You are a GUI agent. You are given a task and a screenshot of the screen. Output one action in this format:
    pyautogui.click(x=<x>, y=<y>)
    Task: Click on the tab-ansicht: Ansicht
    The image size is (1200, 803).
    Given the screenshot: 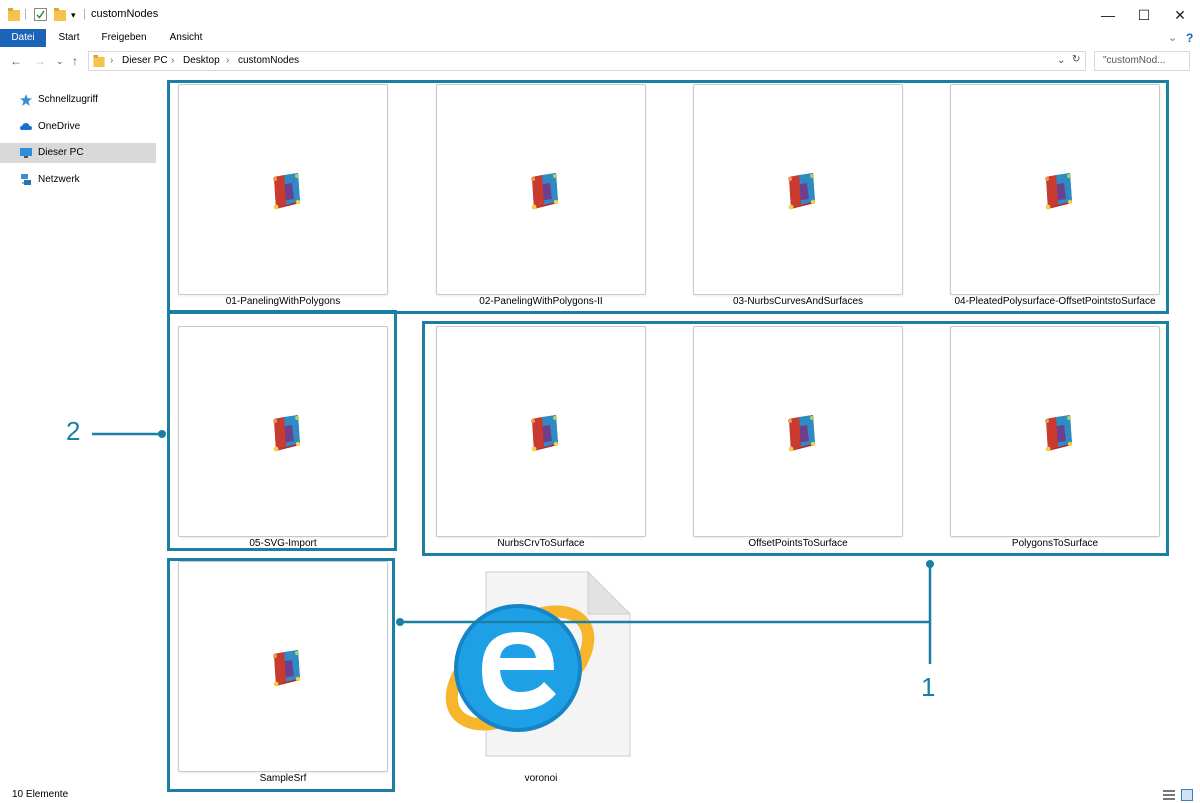 What is the action you would take?
    pyautogui.click(x=186, y=38)
    